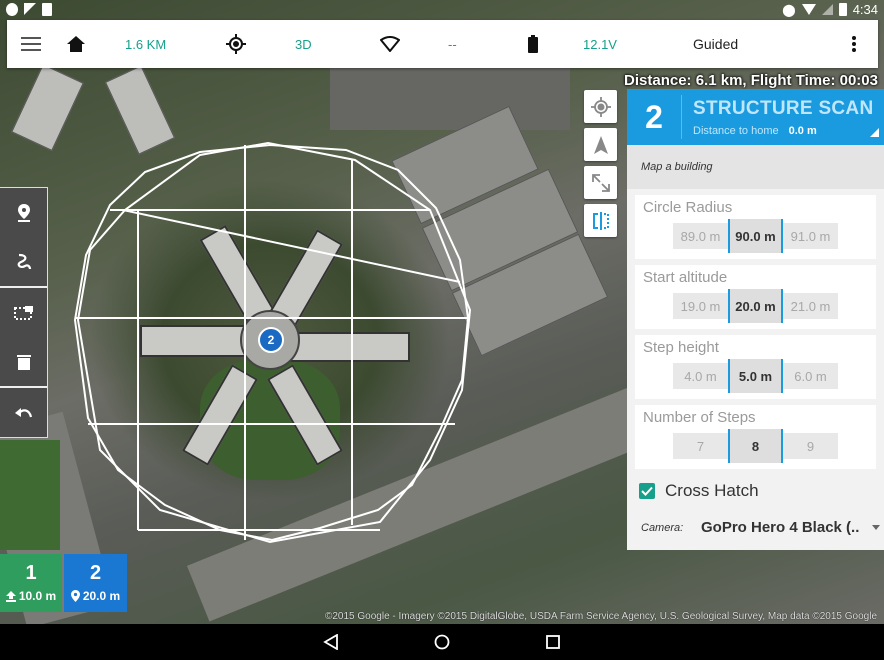 This screenshot has height=660, width=884. I want to click on selection-icon, so click(23, 312).